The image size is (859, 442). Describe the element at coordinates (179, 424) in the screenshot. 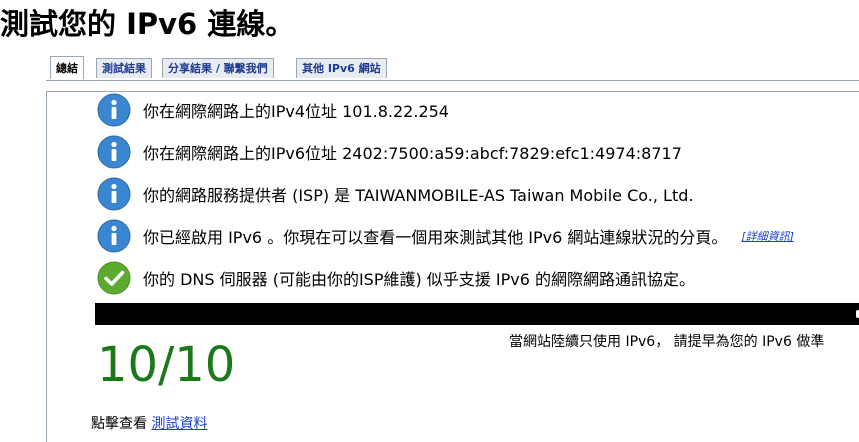

I see `test-data-link: 測試資料` at that location.